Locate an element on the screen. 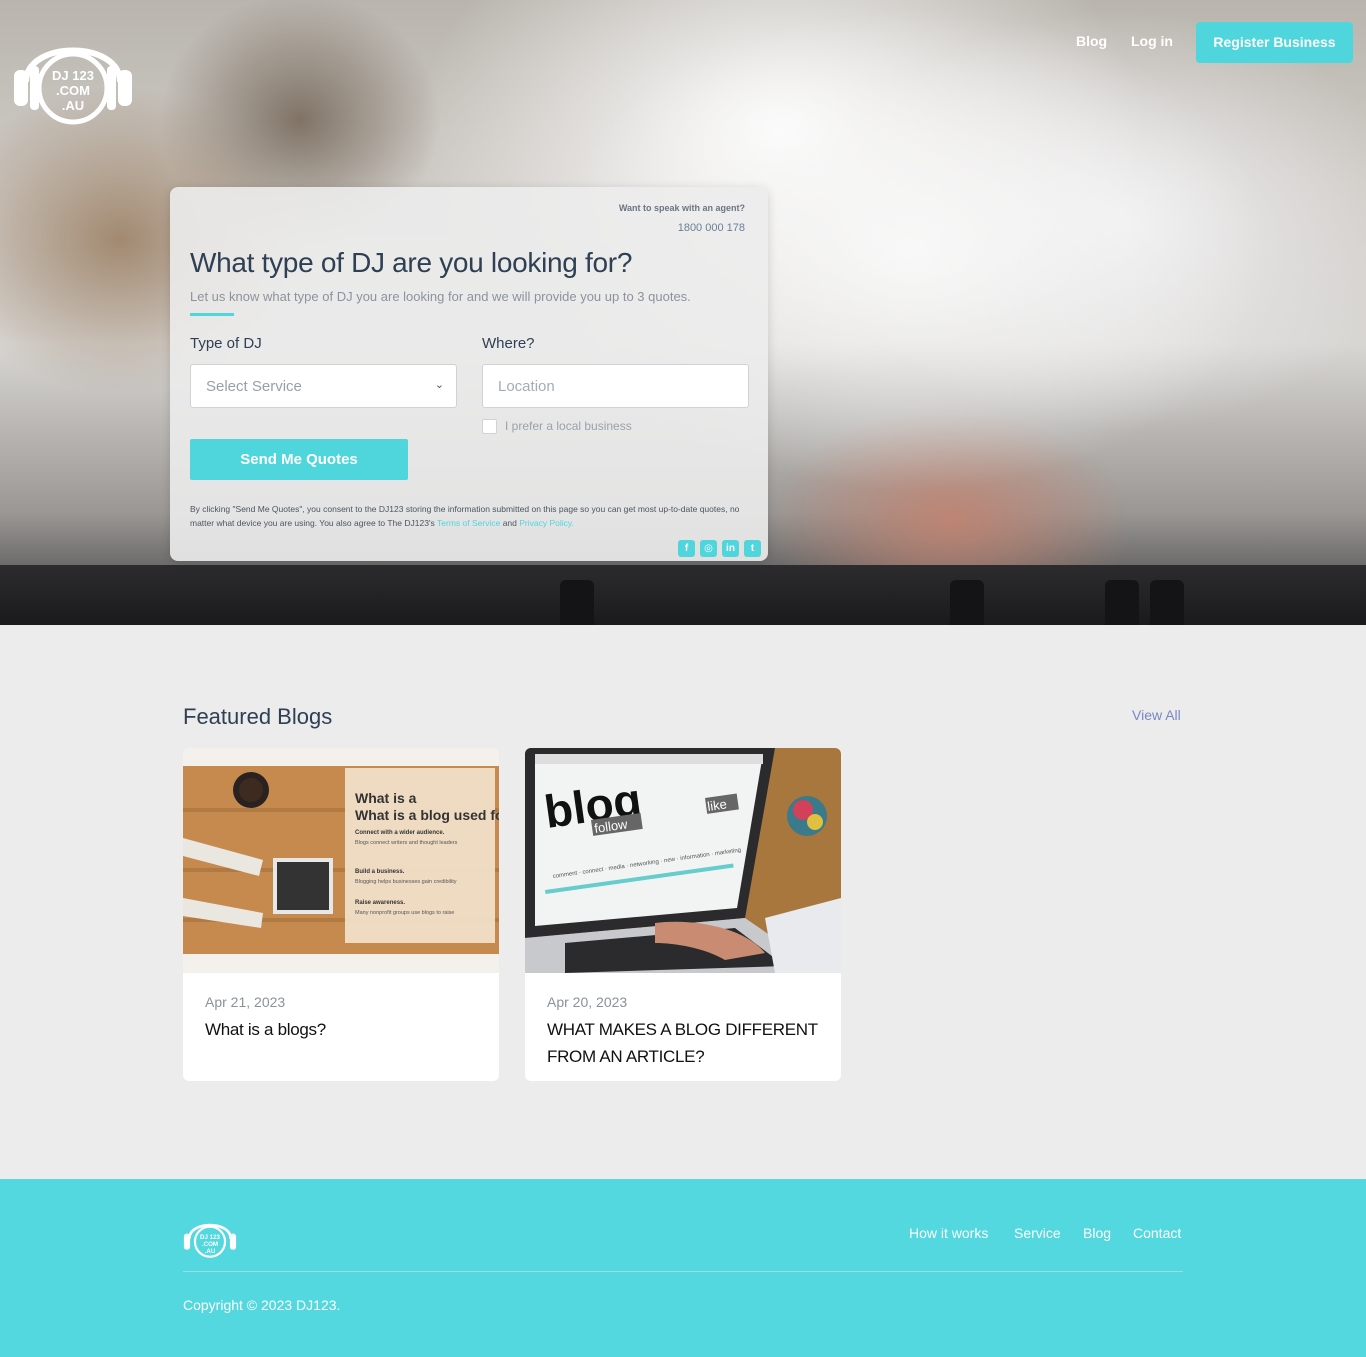 The image size is (1366, 1357). consent-and: and is located at coordinates (509, 523).